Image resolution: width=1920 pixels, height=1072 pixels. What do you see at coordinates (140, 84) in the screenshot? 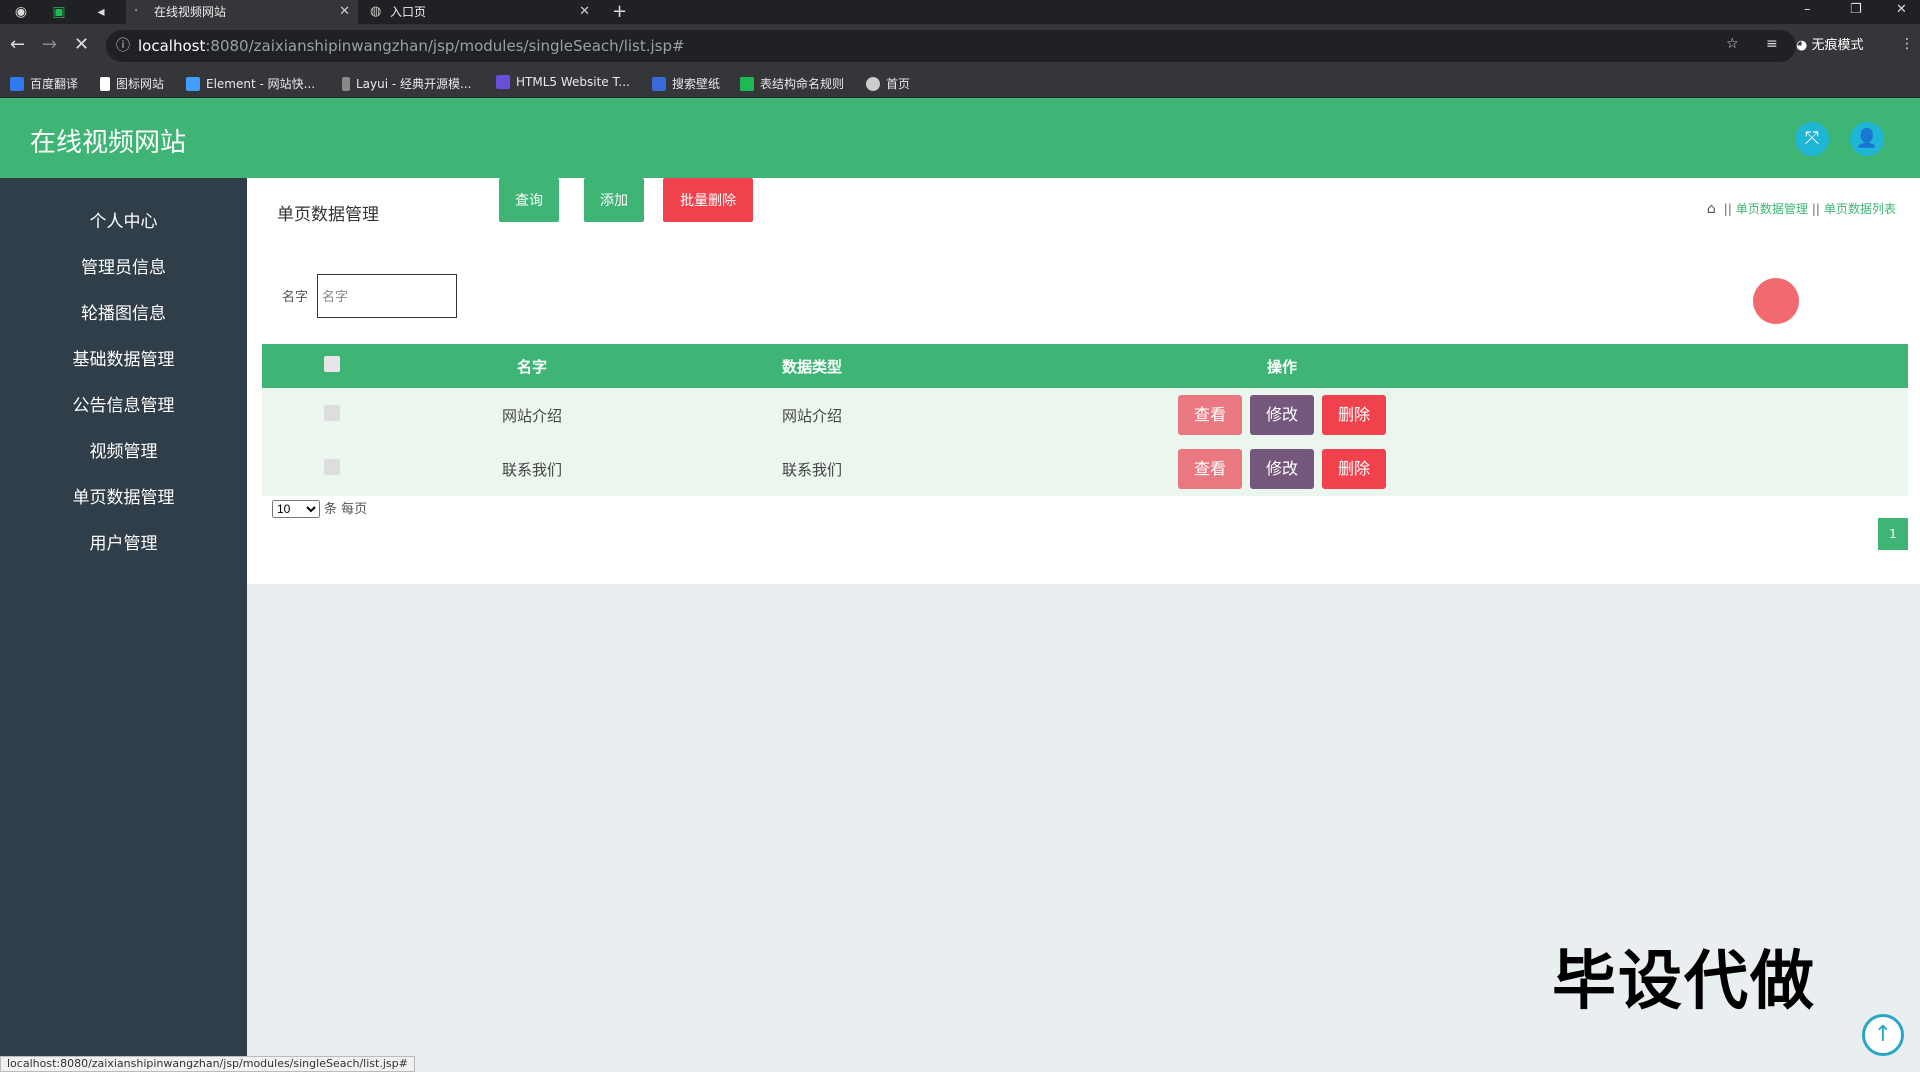
I see `bookmark-label: 图标网站` at bounding box center [140, 84].